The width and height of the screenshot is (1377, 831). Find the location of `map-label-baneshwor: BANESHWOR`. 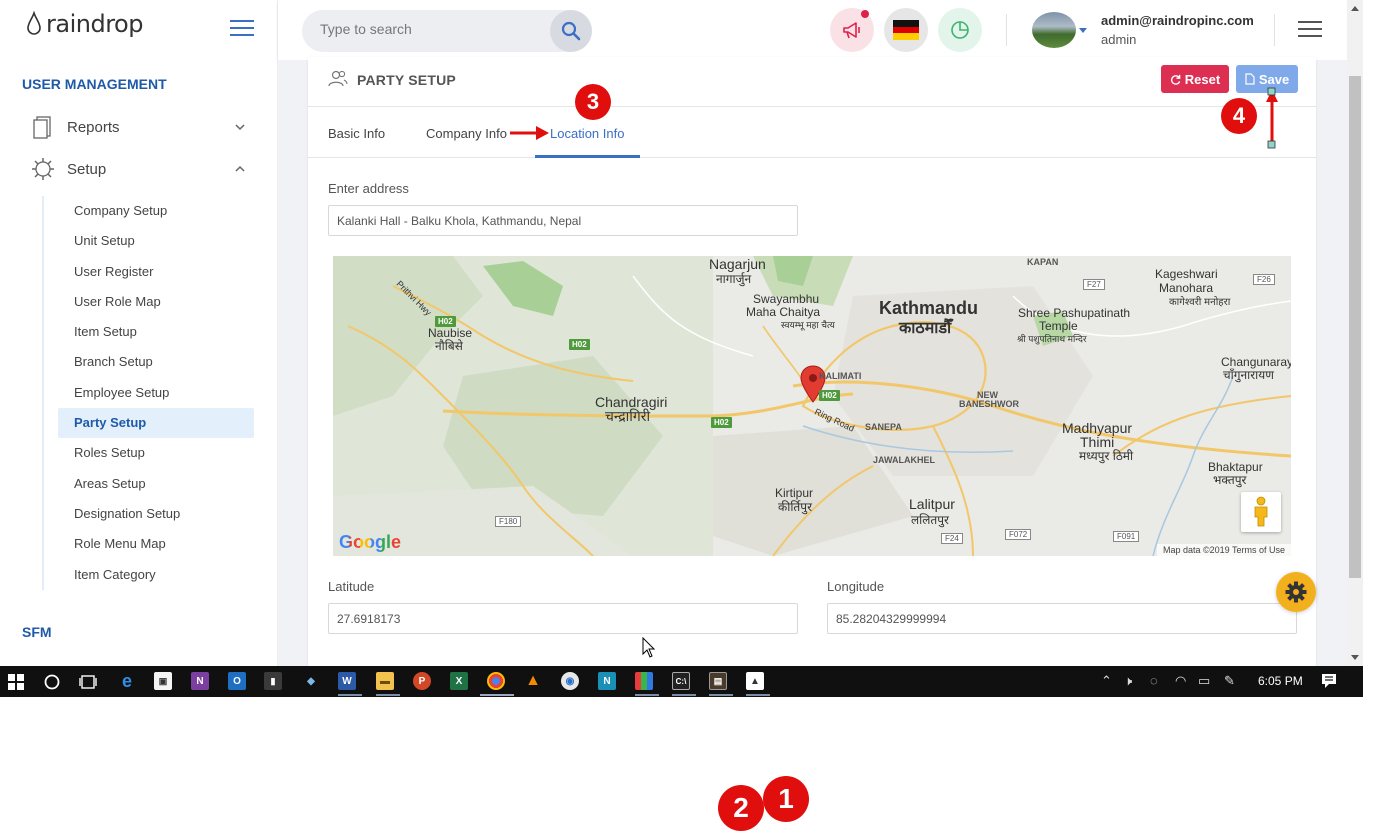

map-label-baneshwor: BANESHWOR is located at coordinates (989, 404).